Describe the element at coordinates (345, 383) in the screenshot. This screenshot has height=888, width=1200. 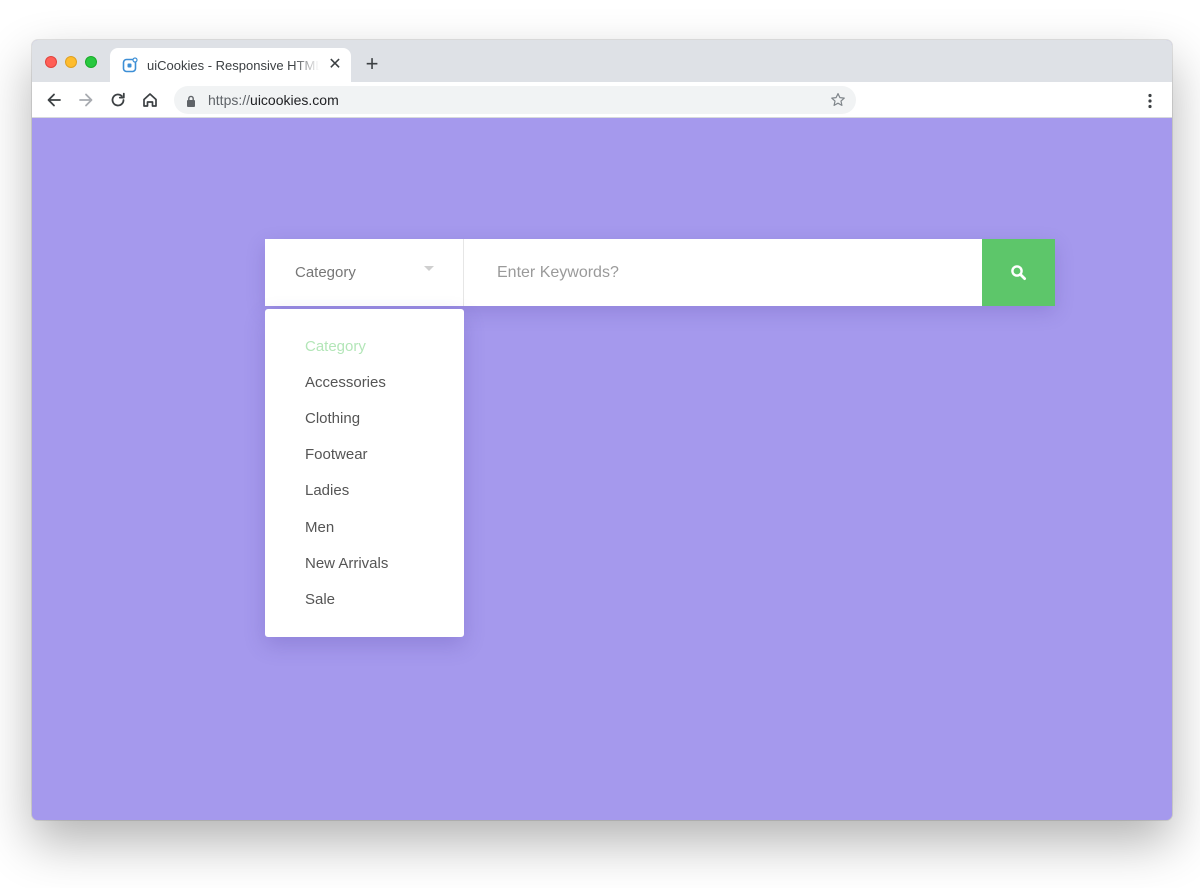
I see `dropdown-item-accessories: Accessories` at that location.